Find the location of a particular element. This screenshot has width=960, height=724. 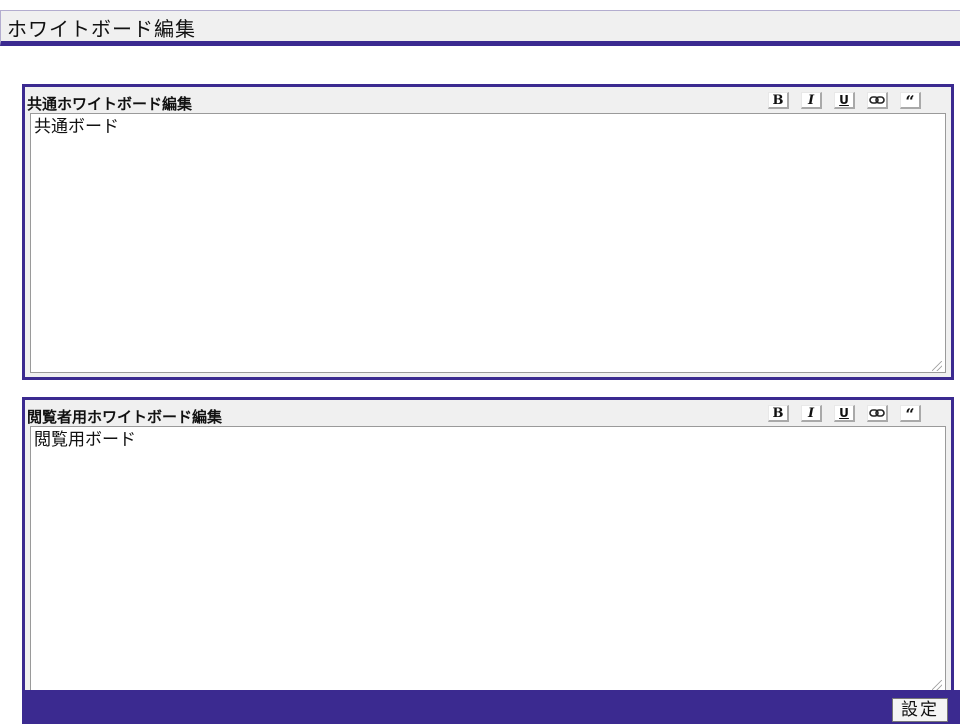

viewer-whiteboard-label: 閲覧者用ホワイトボード編集 is located at coordinates (125, 417).